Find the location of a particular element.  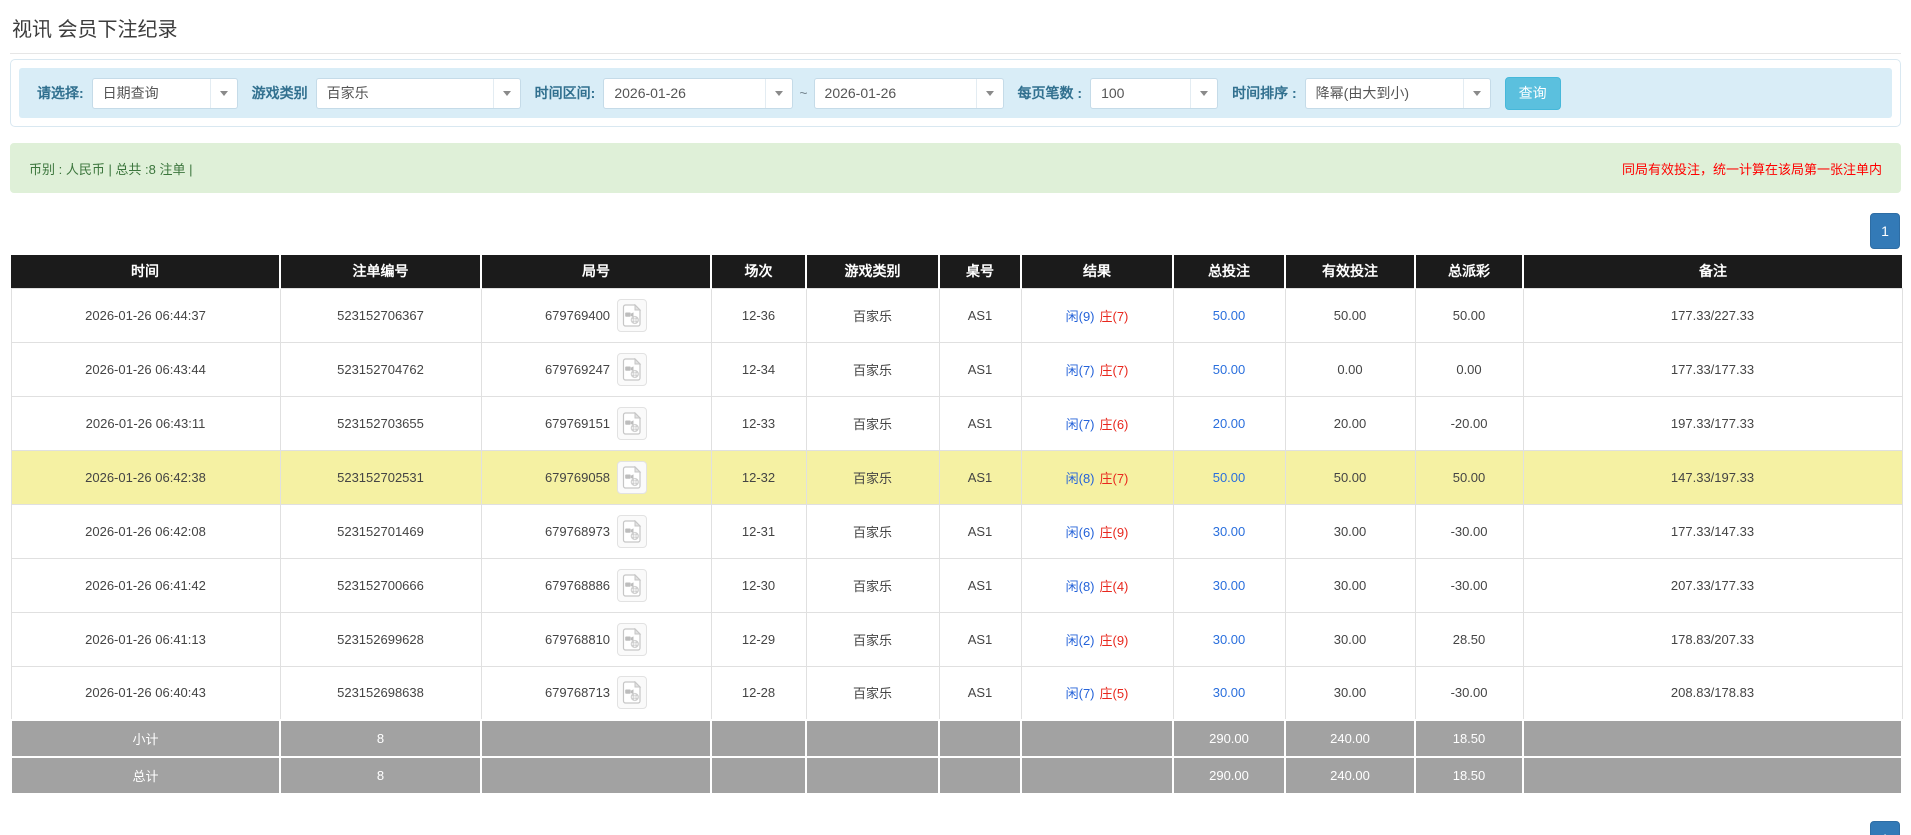

game-type-select: 百家乐 is located at coordinates (418, 93).